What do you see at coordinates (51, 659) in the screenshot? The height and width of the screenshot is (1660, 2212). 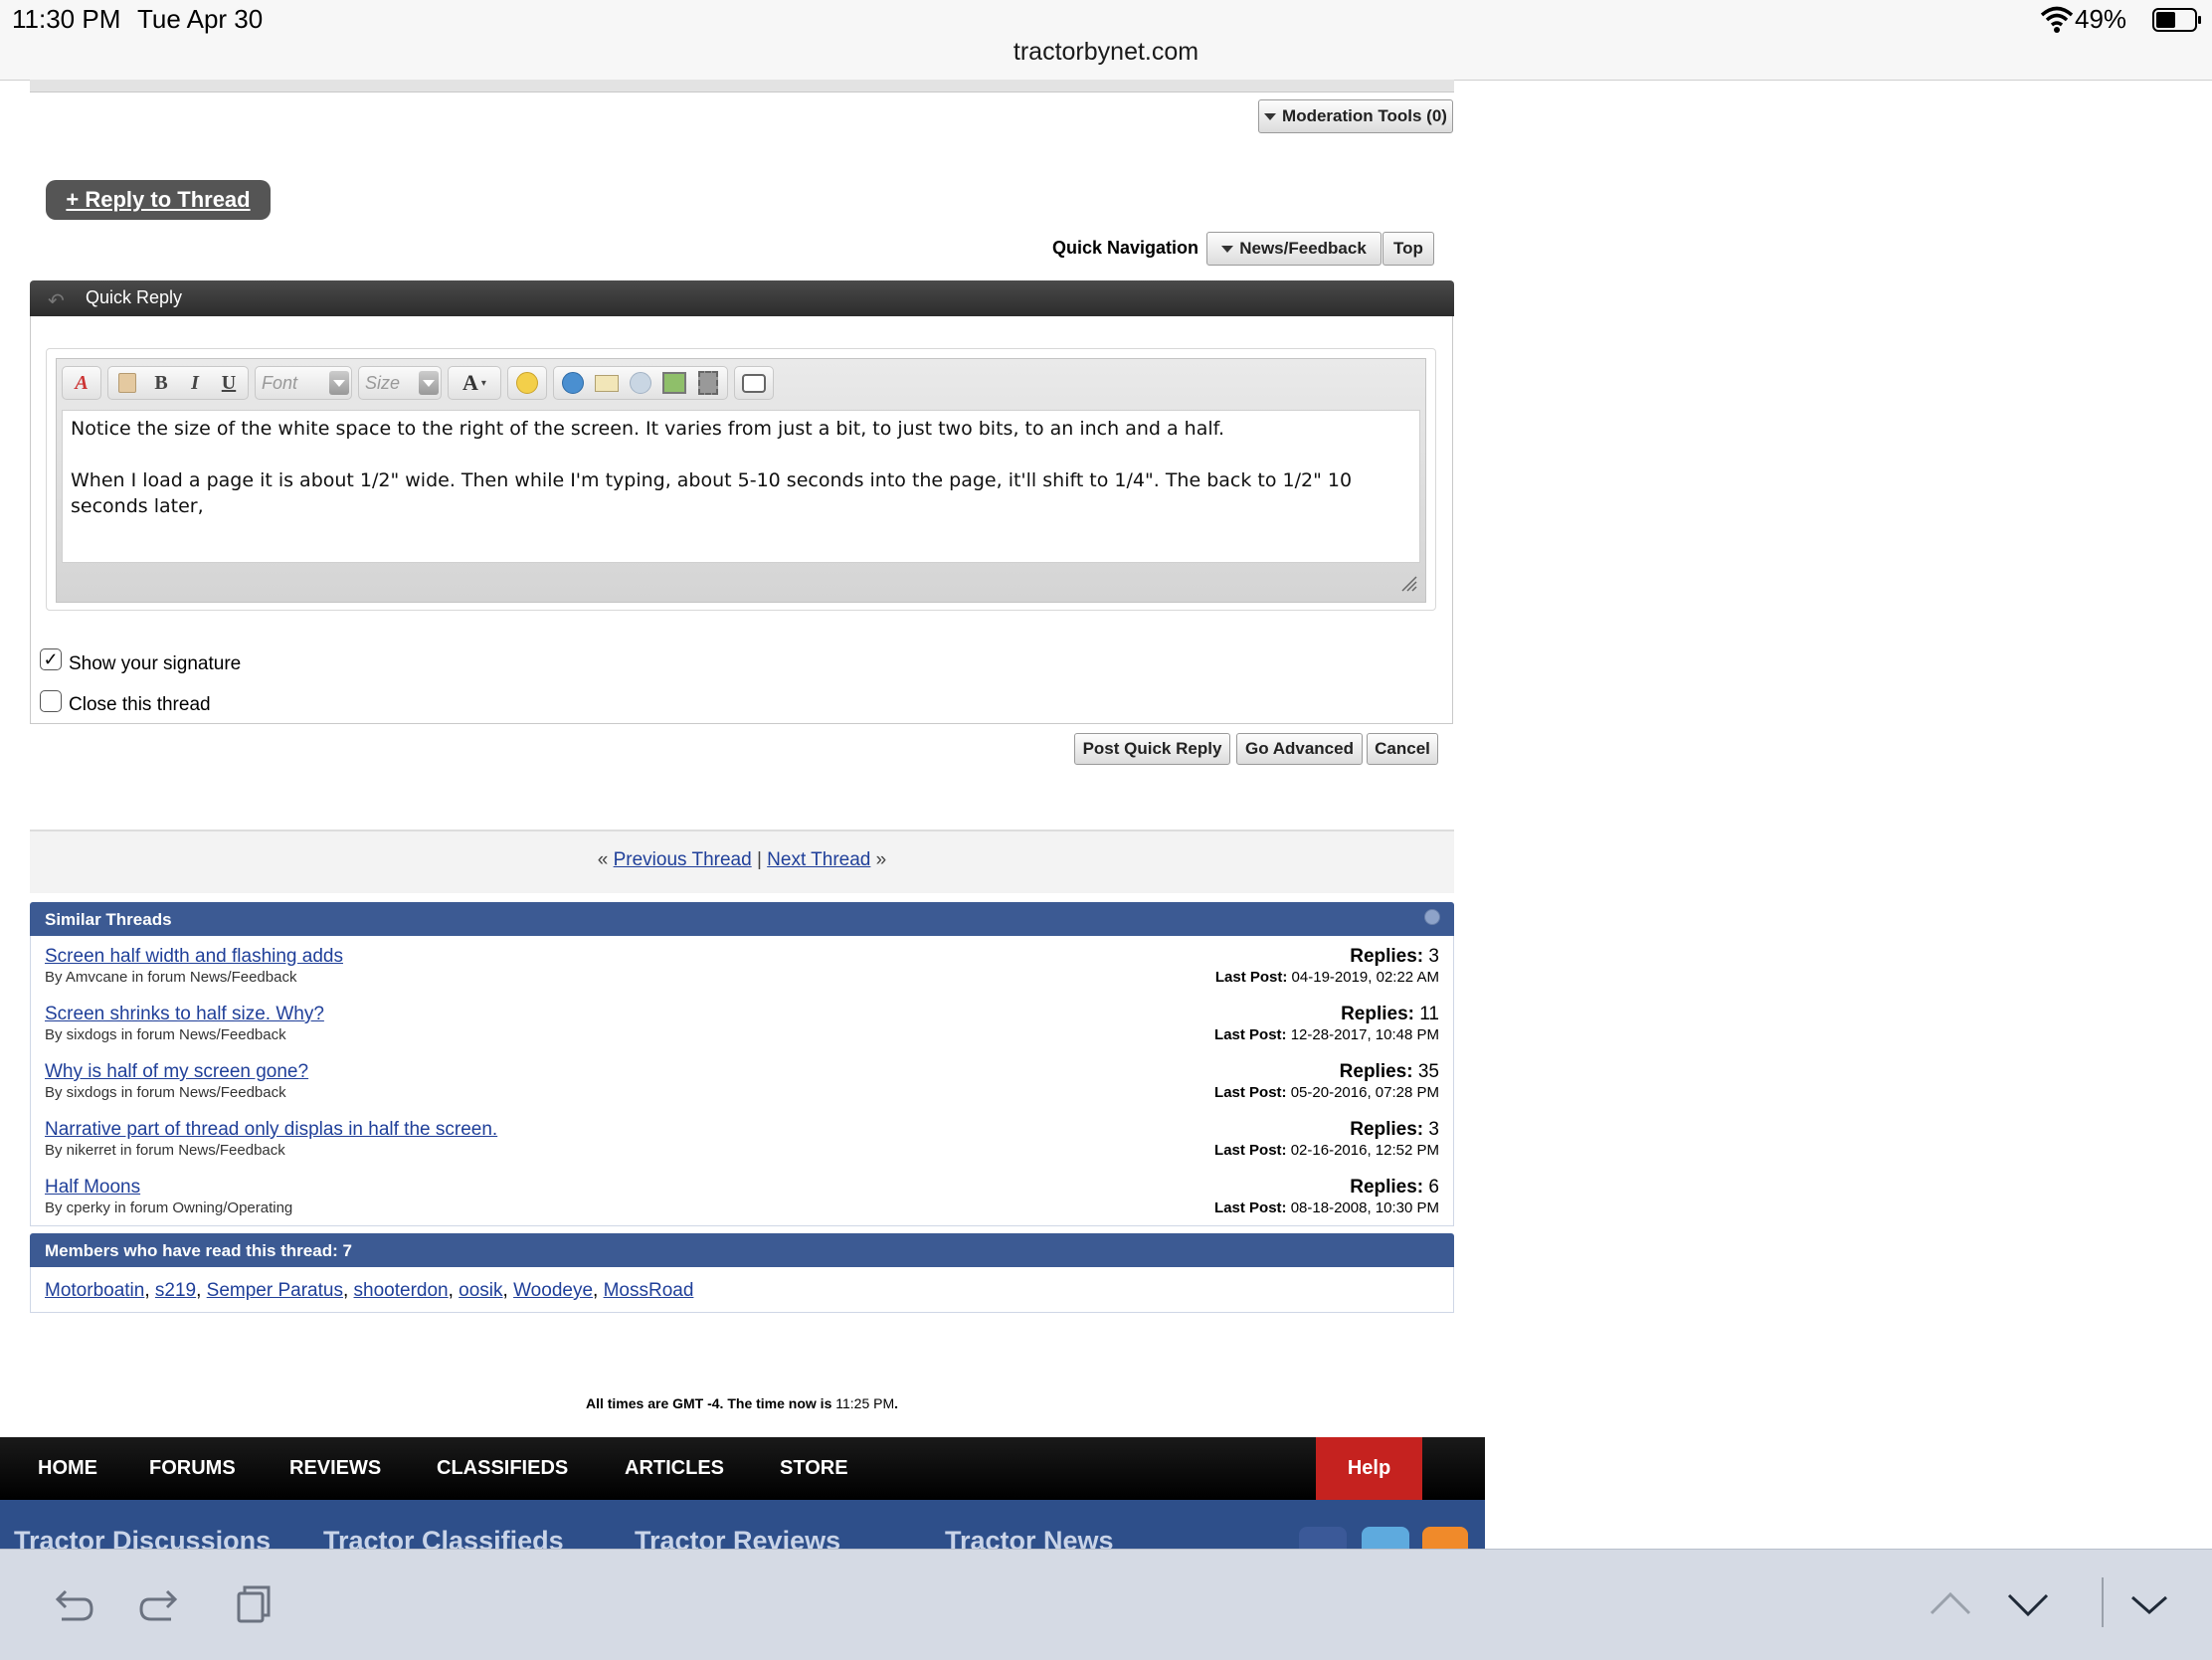 I see `show-signature-checkbox: ✓` at bounding box center [51, 659].